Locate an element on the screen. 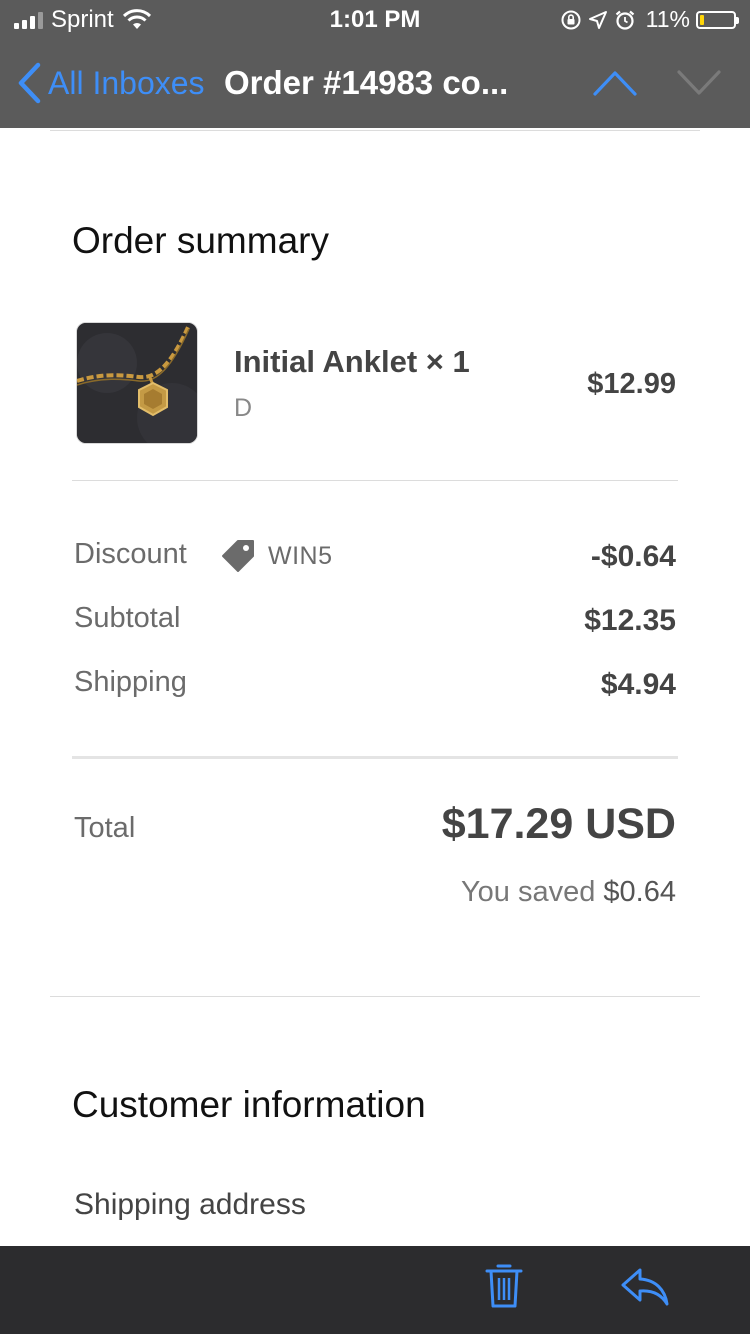  previous-message-button is located at coordinates (615, 85).